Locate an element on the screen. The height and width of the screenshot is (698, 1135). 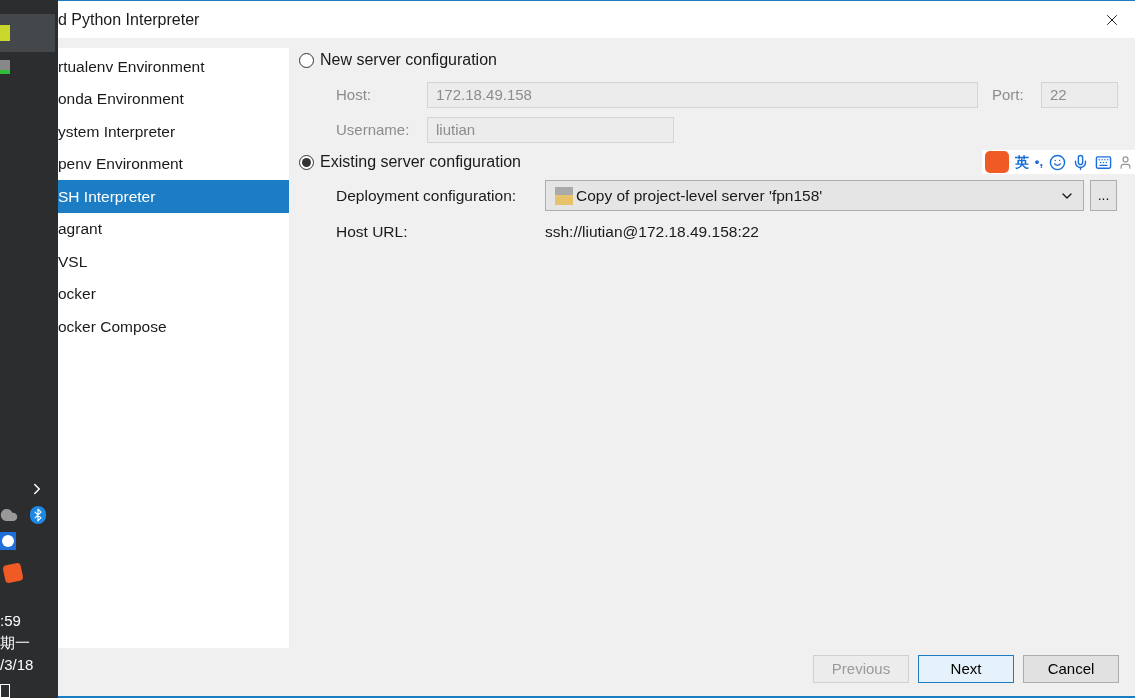
language-mode: 英 is located at coordinates (1021, 162).